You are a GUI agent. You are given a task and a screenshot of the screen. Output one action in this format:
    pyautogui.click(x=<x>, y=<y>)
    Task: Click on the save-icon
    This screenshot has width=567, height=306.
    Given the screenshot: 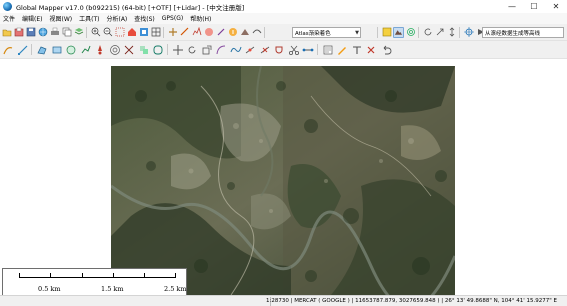 What is the action you would take?
    pyautogui.click(x=30, y=32)
    